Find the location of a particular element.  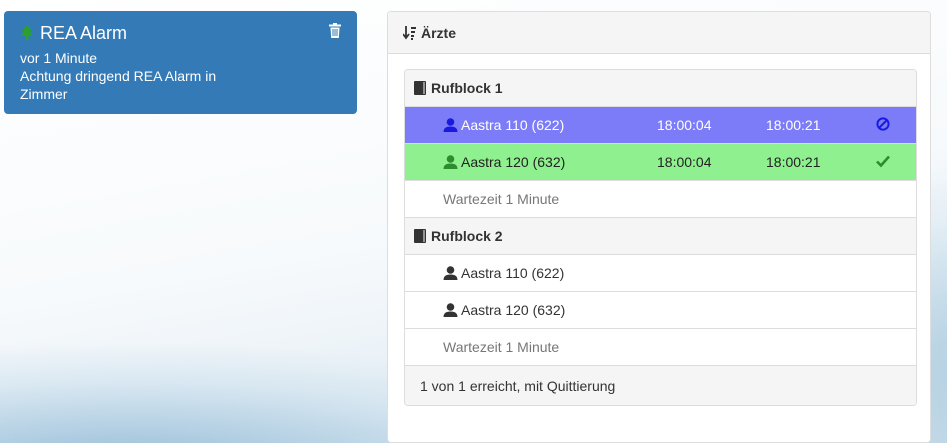

device-row: Aastra 110 (622) is located at coordinates (660, 272).